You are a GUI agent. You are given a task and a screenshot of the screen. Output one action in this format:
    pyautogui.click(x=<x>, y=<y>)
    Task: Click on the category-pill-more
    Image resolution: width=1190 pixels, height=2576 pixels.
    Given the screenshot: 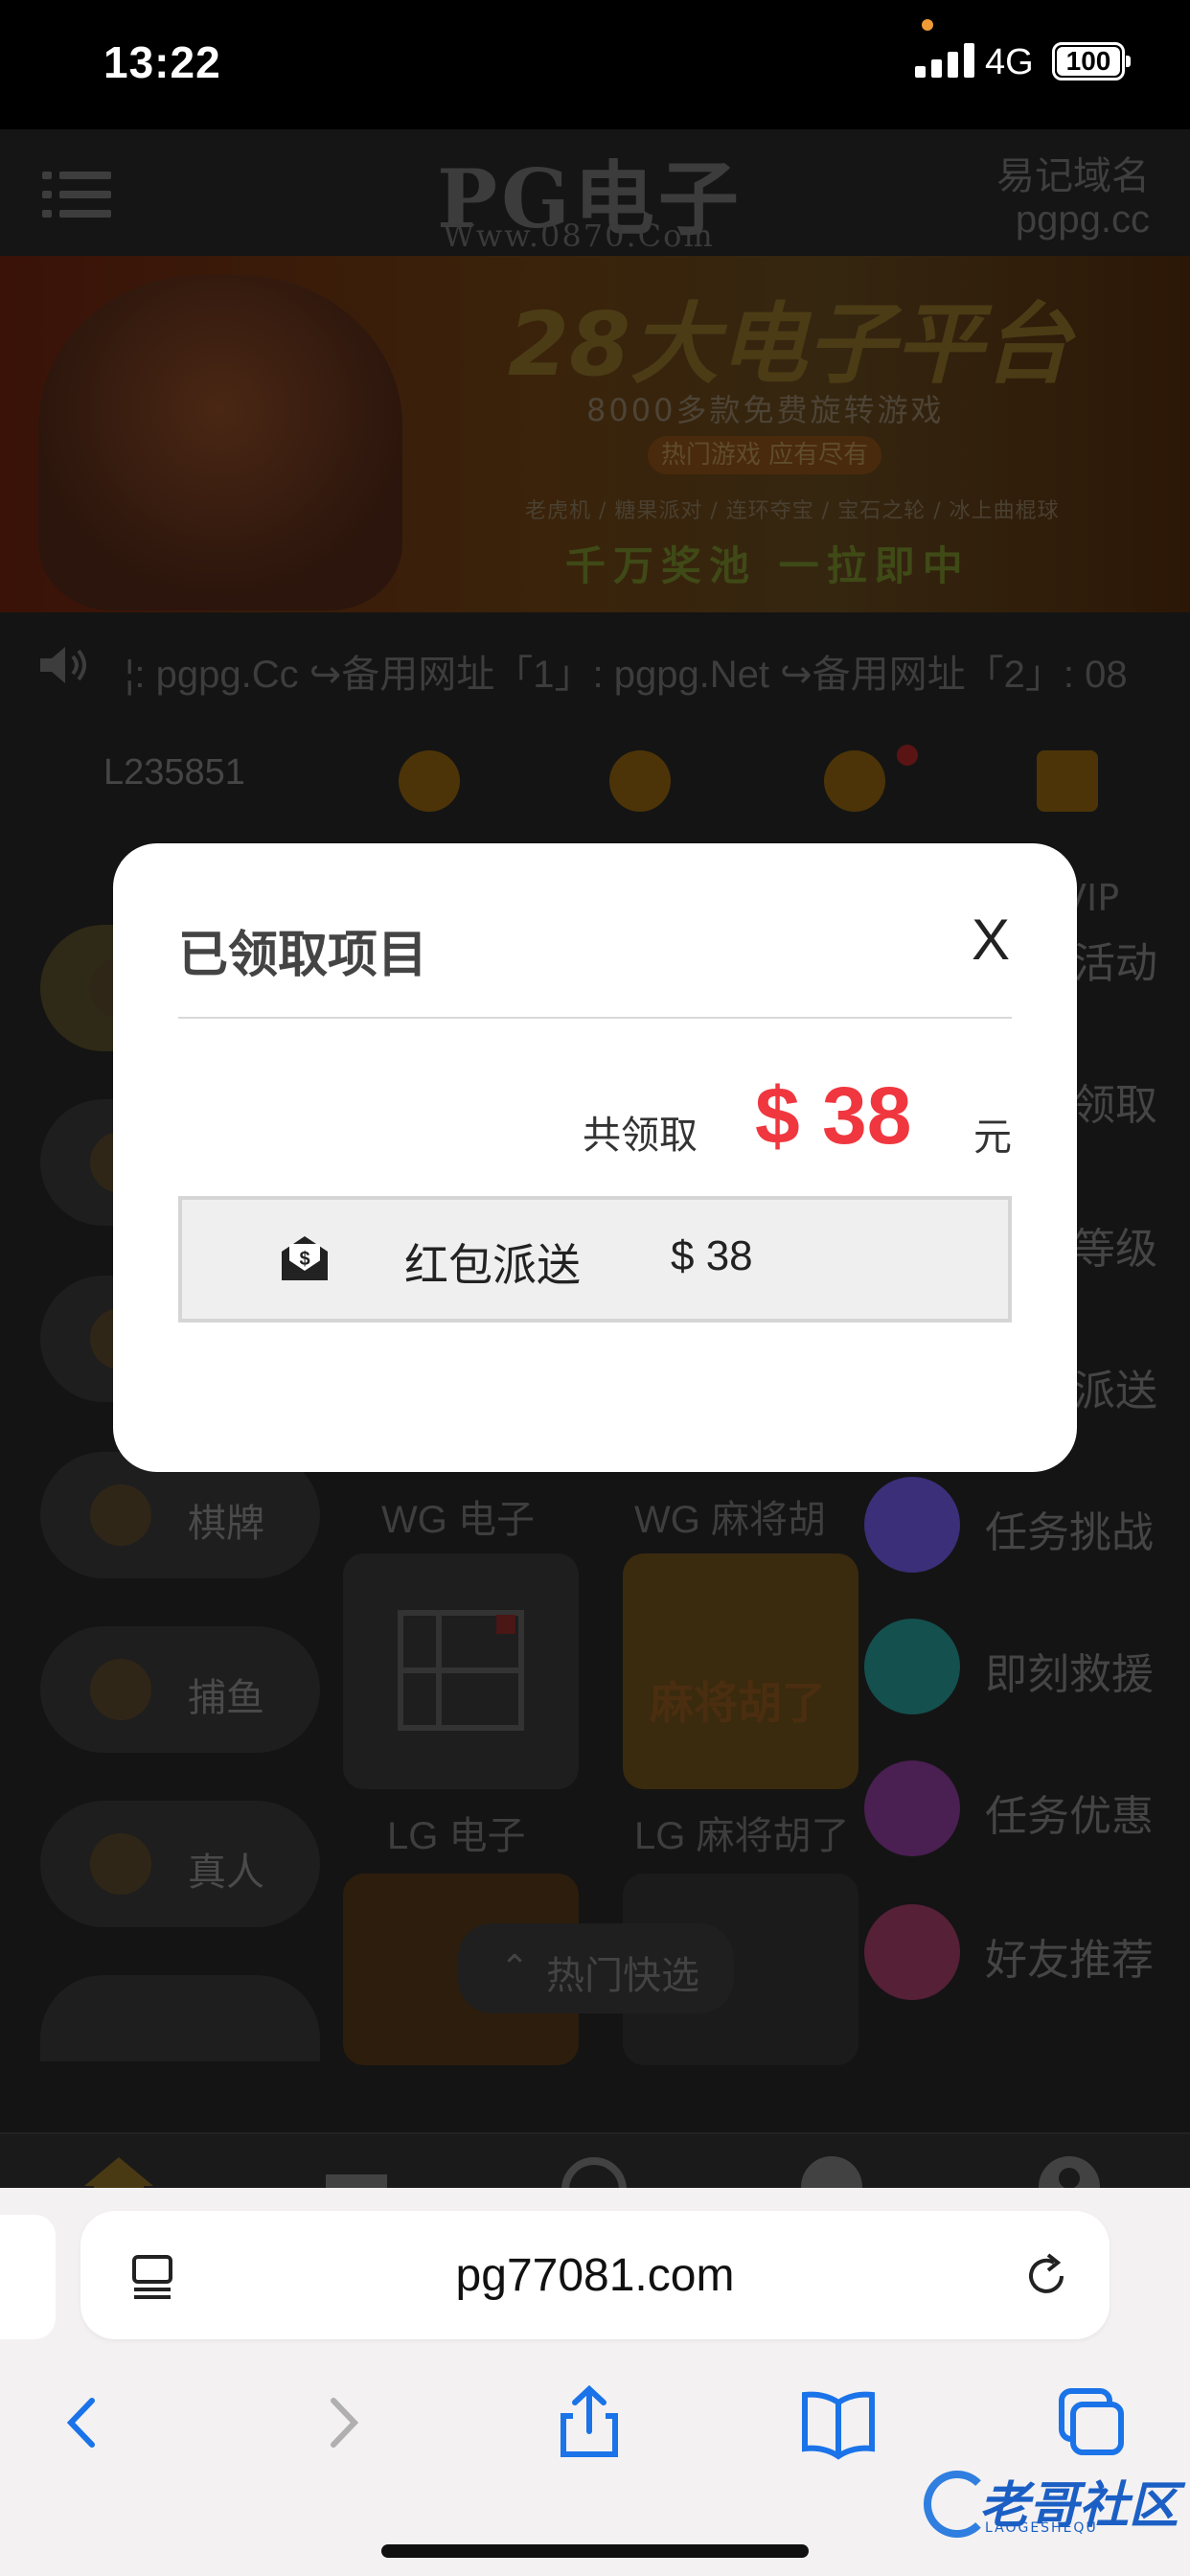 What is the action you would take?
    pyautogui.click(x=180, y=2018)
    